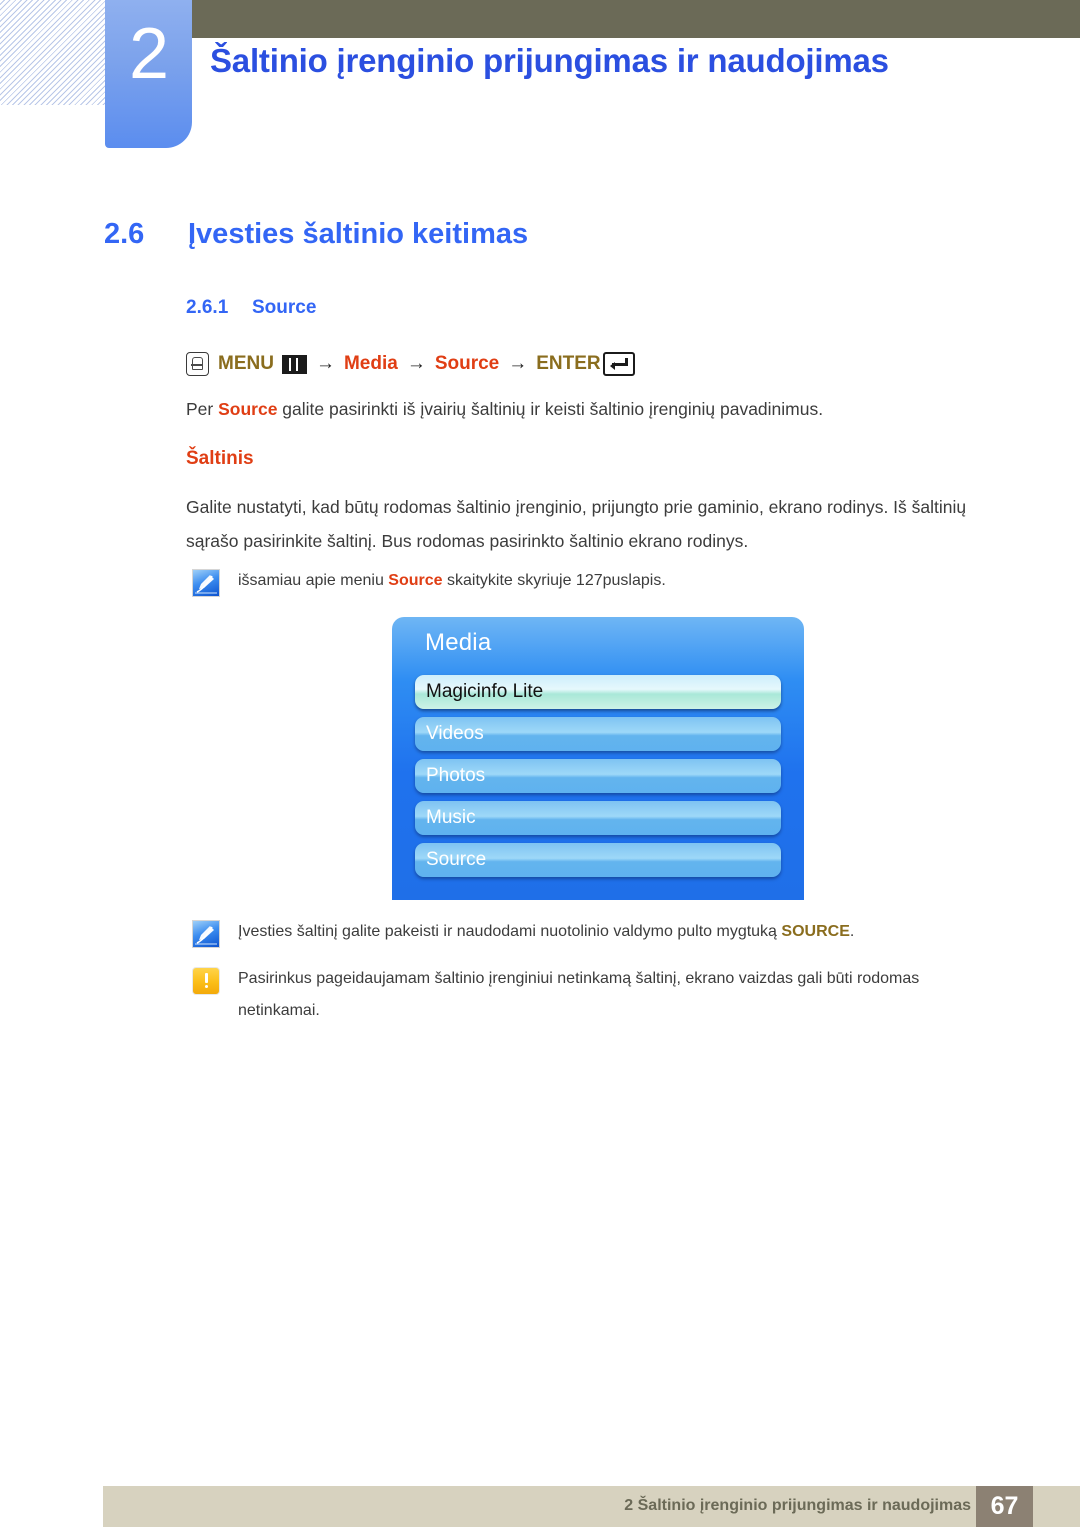  I want to click on osd-menu-title: Media, so click(458, 642).